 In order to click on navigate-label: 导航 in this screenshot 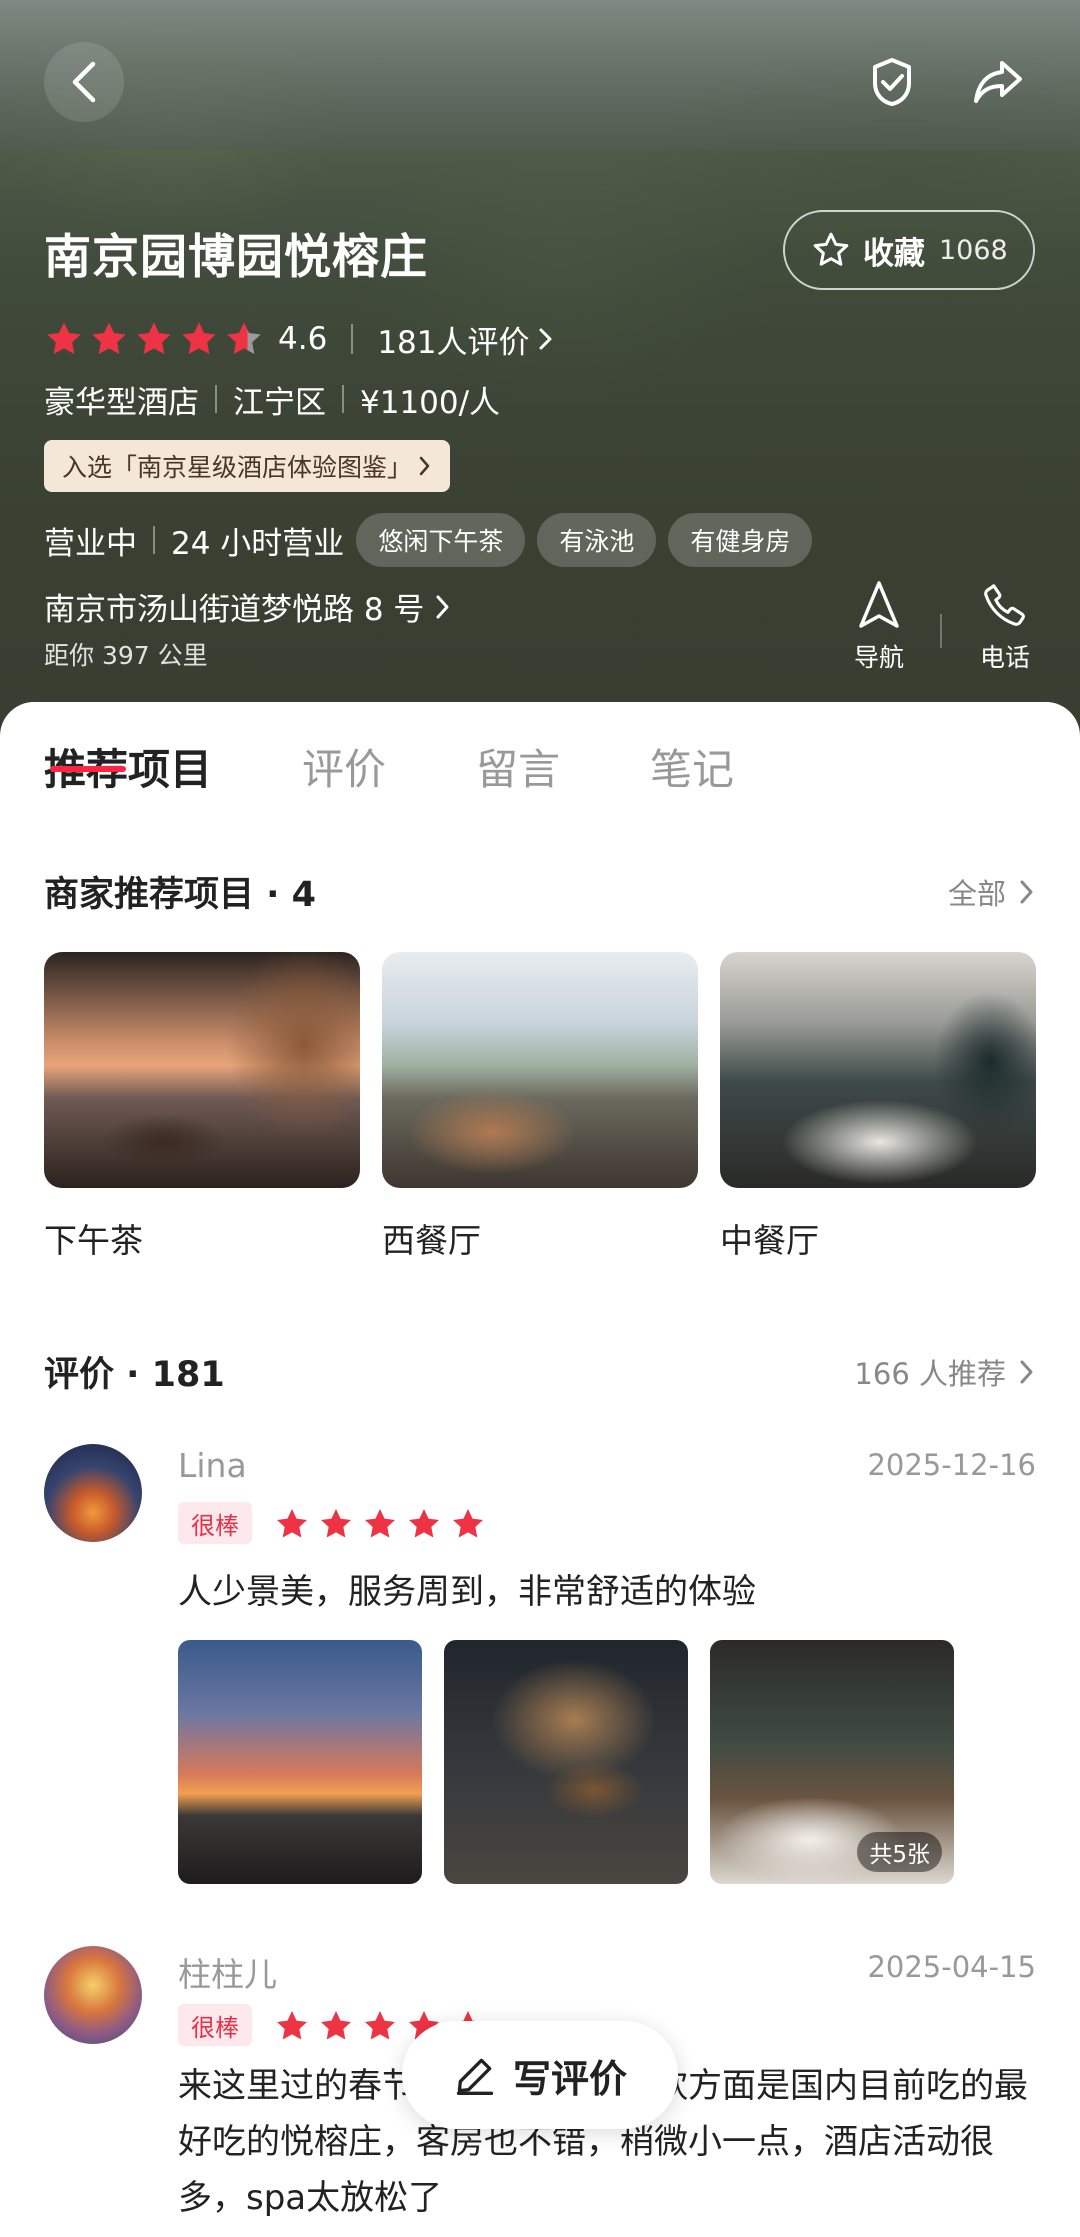, I will do `click(878, 657)`.